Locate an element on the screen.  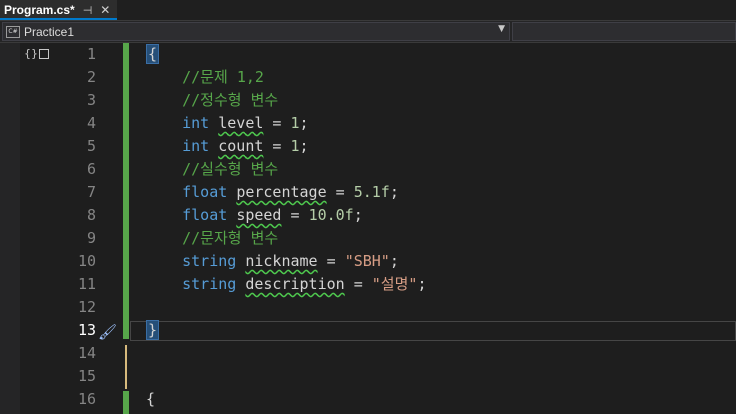
line-number: 3 is located at coordinates (91, 100).